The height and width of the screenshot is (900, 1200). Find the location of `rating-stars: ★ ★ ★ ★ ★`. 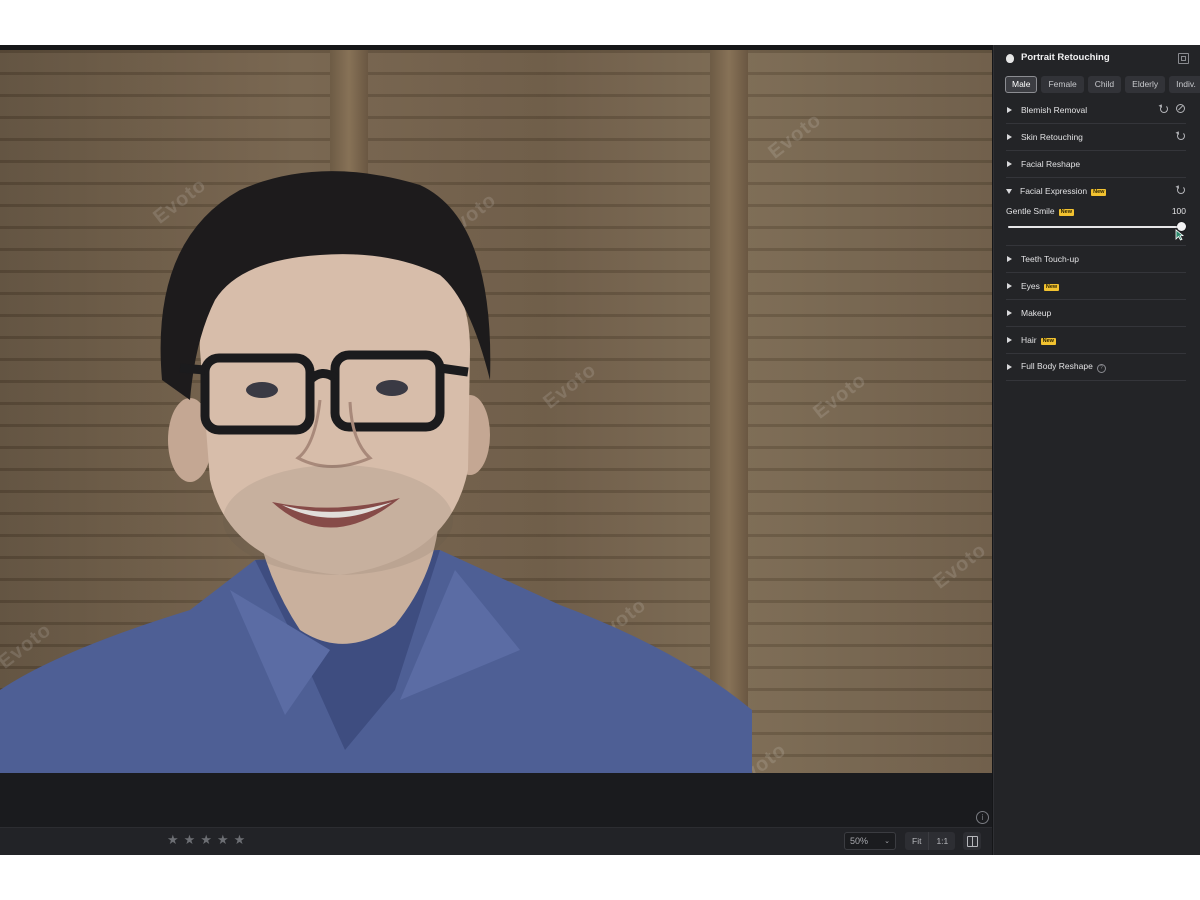

rating-stars: ★ ★ ★ ★ ★ is located at coordinates (206, 841).